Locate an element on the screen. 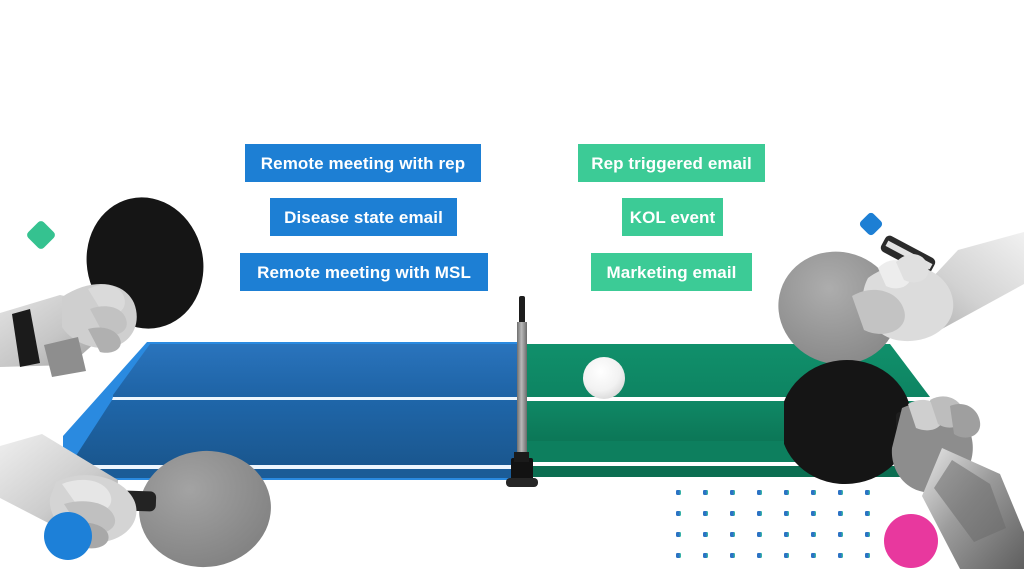  label-disease-state-email: Disease state email is located at coordinates (363, 217).